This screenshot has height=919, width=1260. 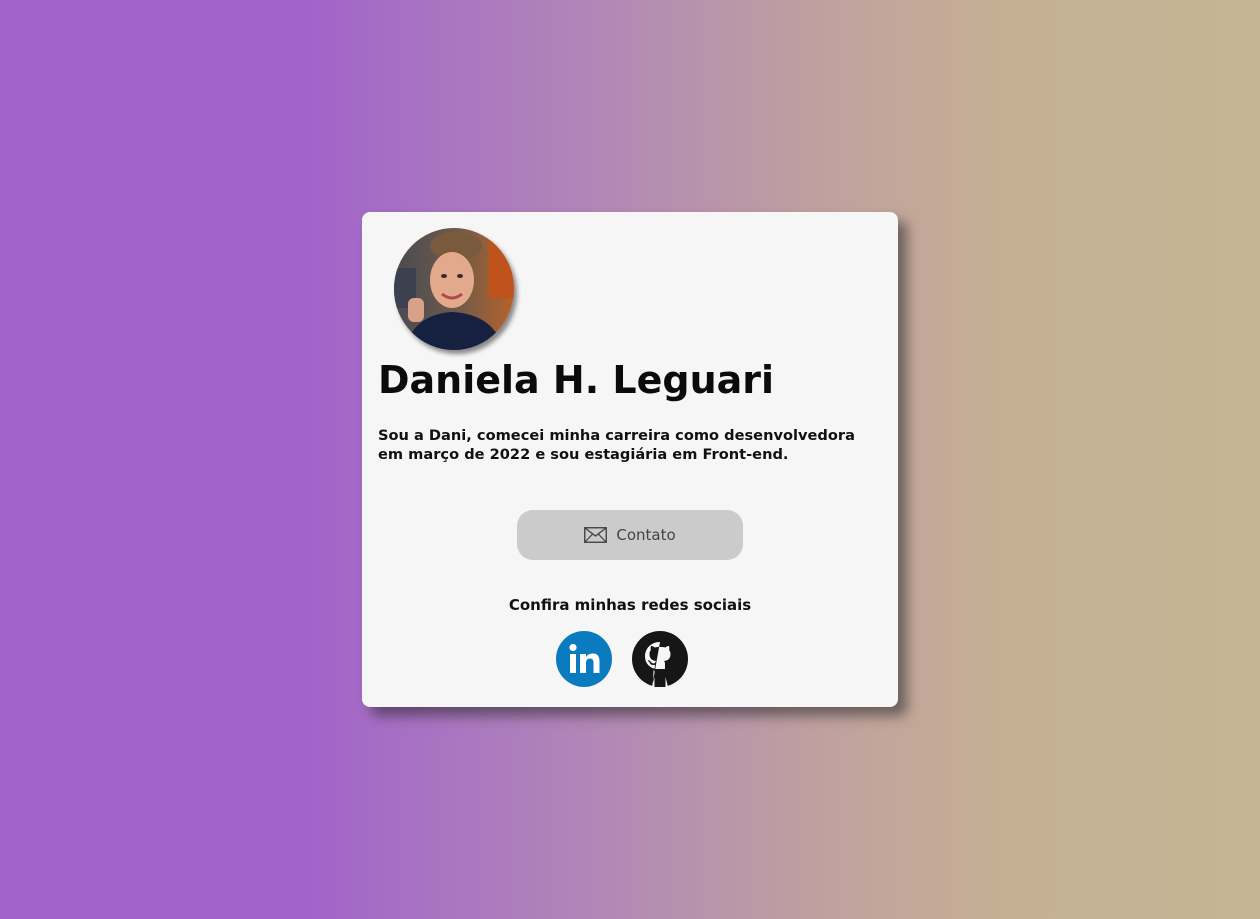 I want to click on social-title: Confira minhas redes sociais, so click(x=630, y=605).